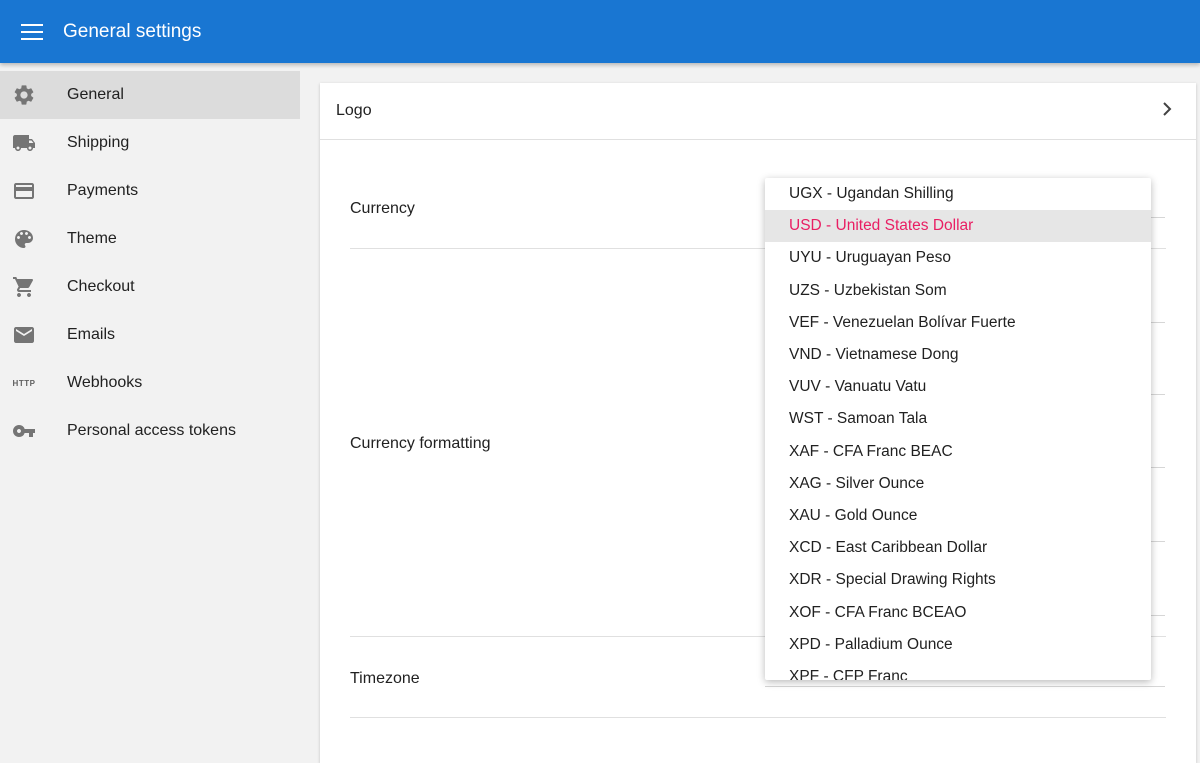 The height and width of the screenshot is (763, 1200). Describe the element at coordinates (958, 258) in the screenshot. I see `currency-option: UYU - Uruguayan Peso` at that location.